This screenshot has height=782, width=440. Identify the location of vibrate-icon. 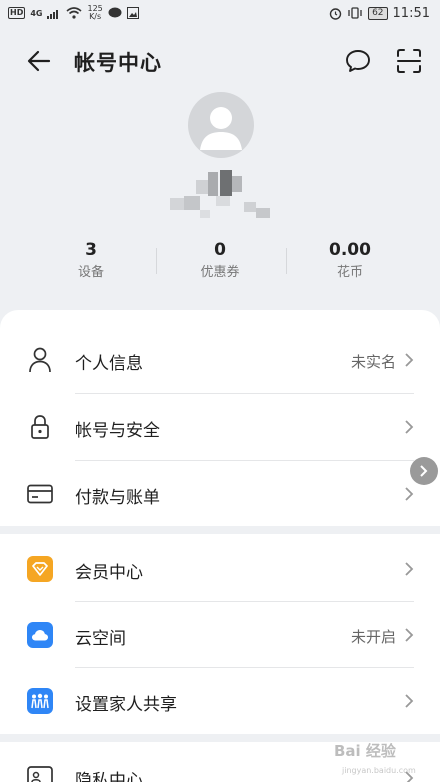
(355, 13).